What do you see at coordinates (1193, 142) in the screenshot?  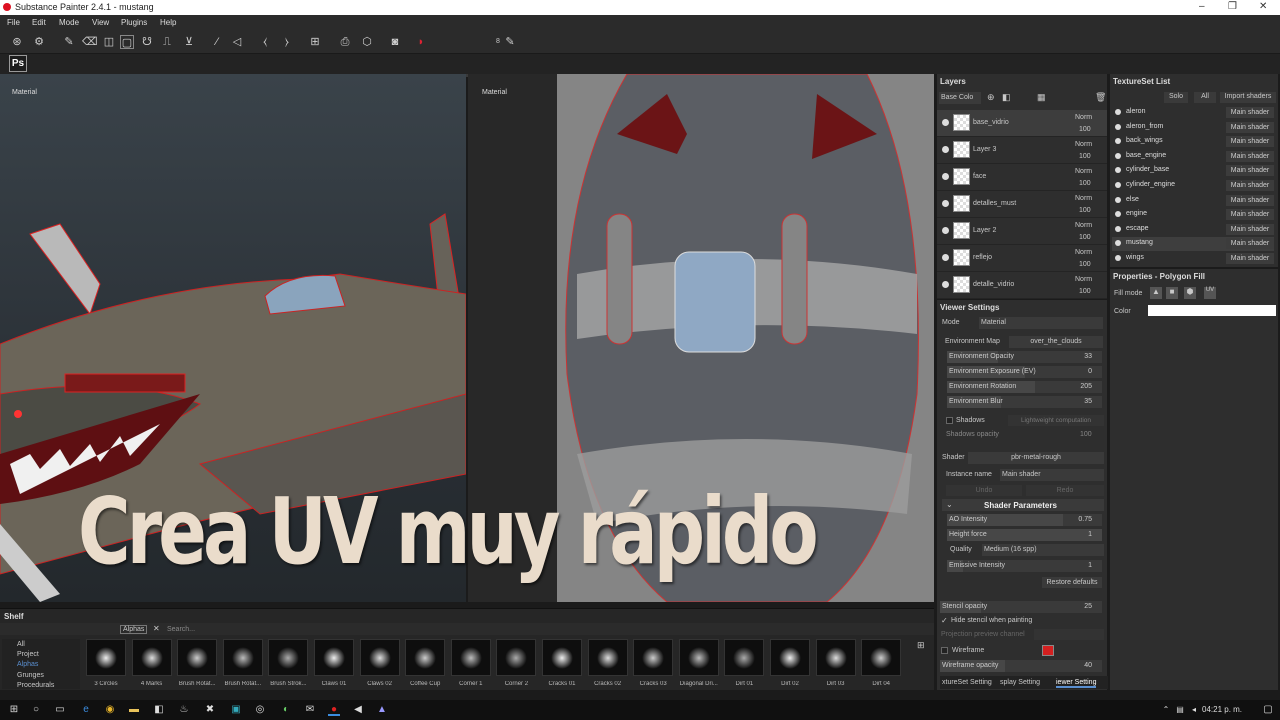 I see `textureset-row: back_wings Main shader` at bounding box center [1193, 142].